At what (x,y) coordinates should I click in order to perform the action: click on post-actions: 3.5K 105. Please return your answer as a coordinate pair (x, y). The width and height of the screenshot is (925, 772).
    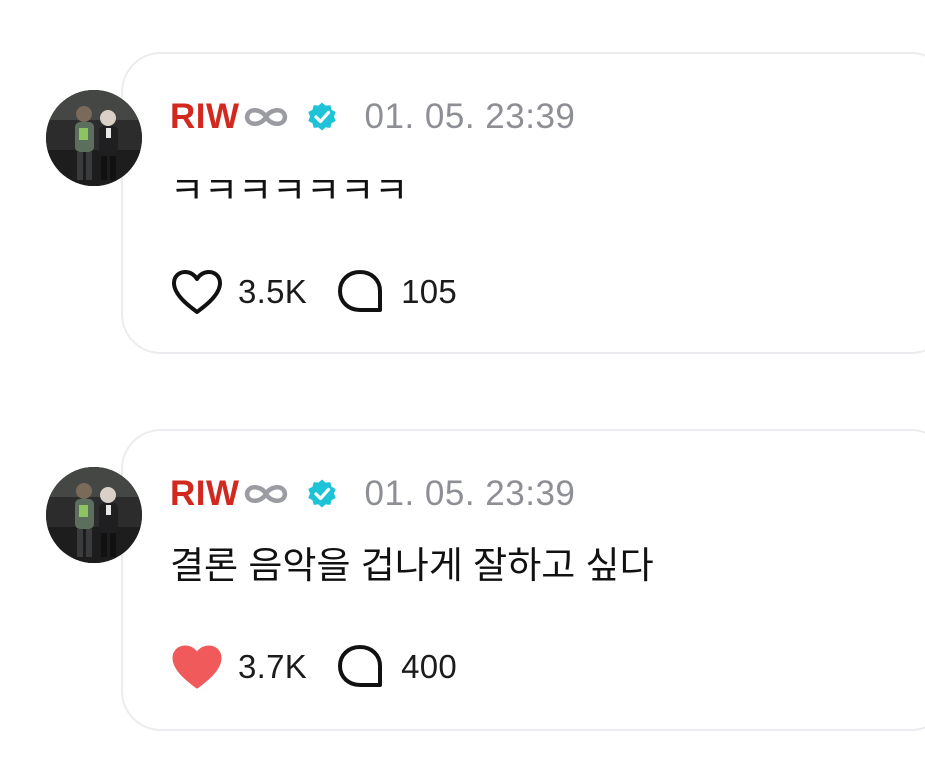
    Looking at the image, I should click on (313, 292).